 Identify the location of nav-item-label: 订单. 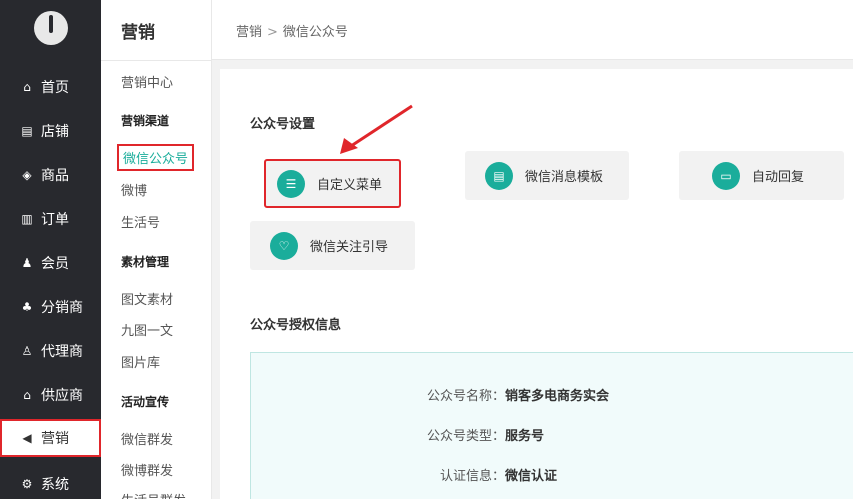
(55, 220).